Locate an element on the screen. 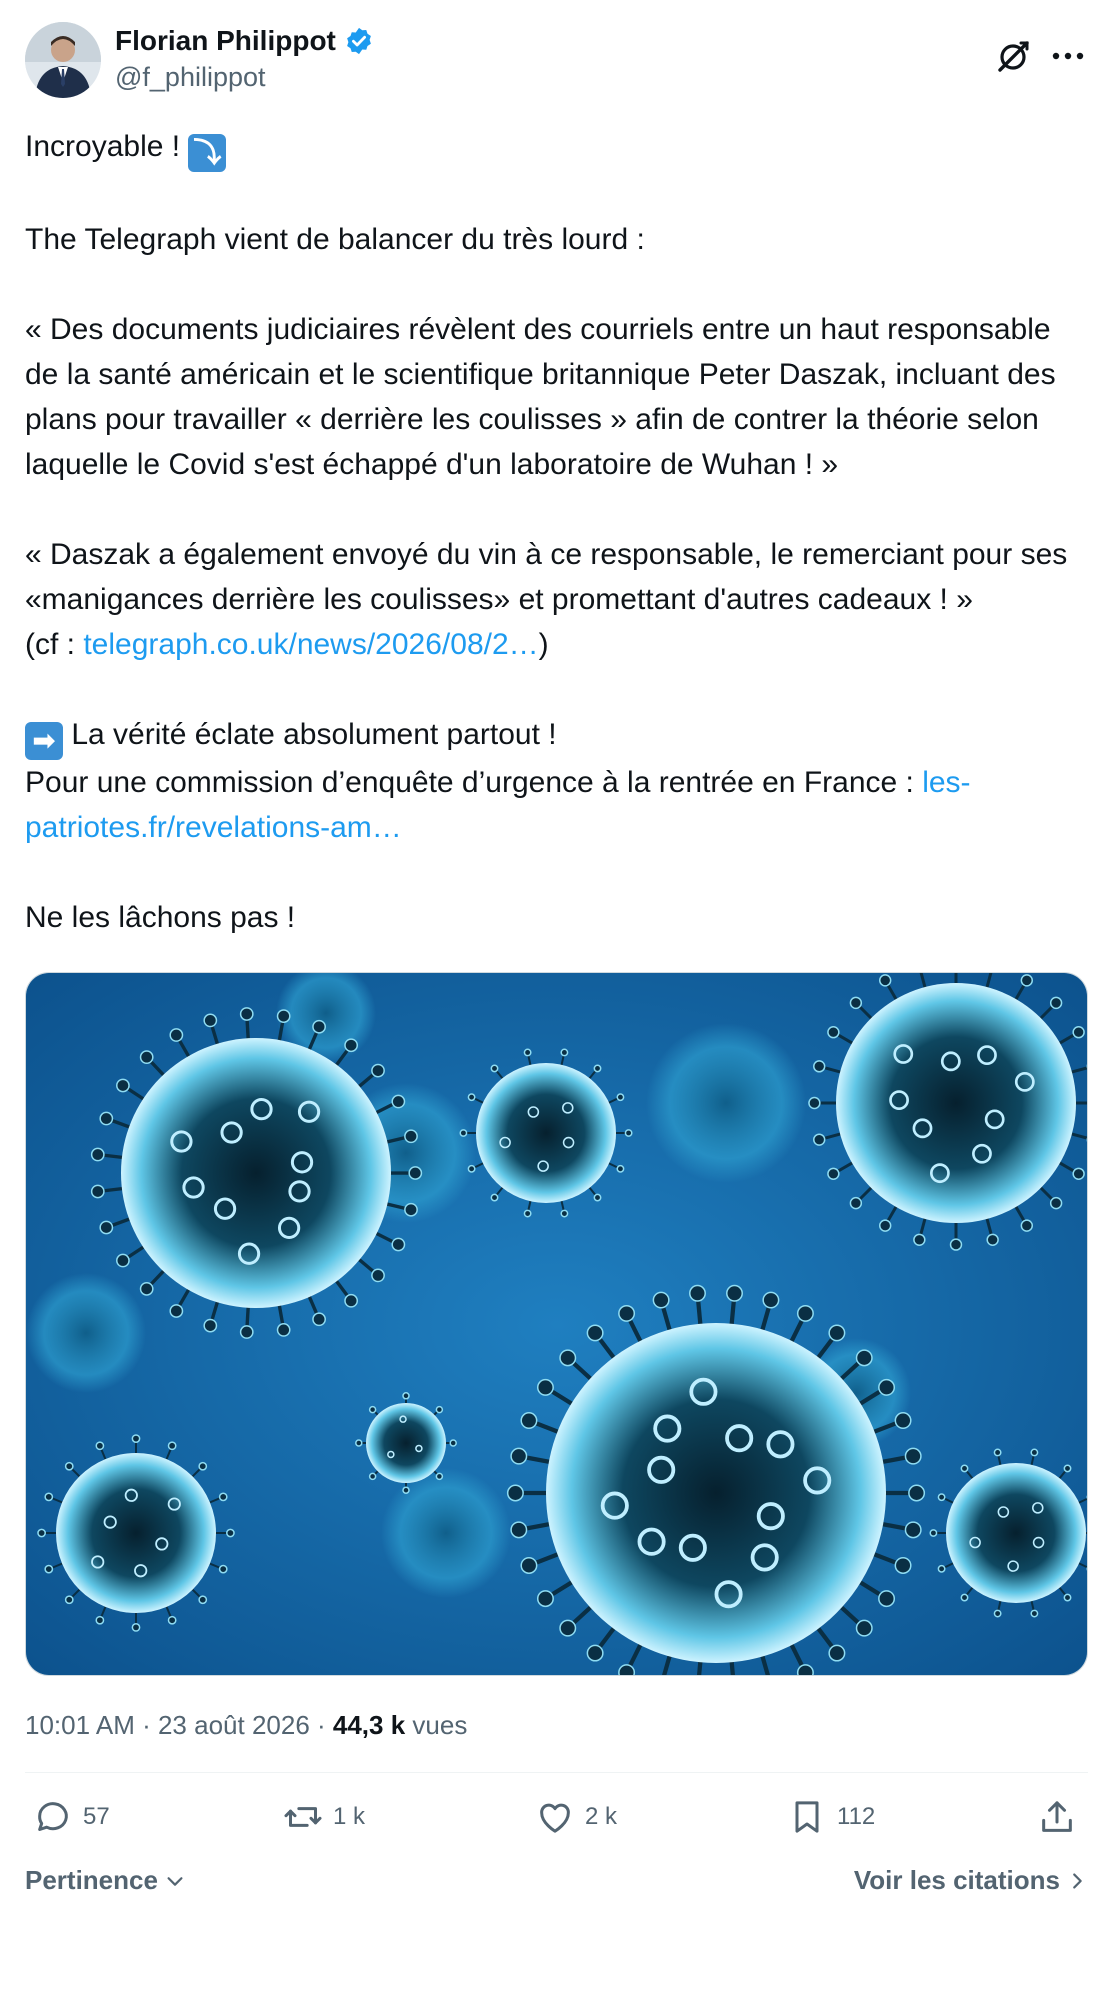 The height and width of the screenshot is (1991, 1115). repost-button: 1 k is located at coordinates (324, 1817).